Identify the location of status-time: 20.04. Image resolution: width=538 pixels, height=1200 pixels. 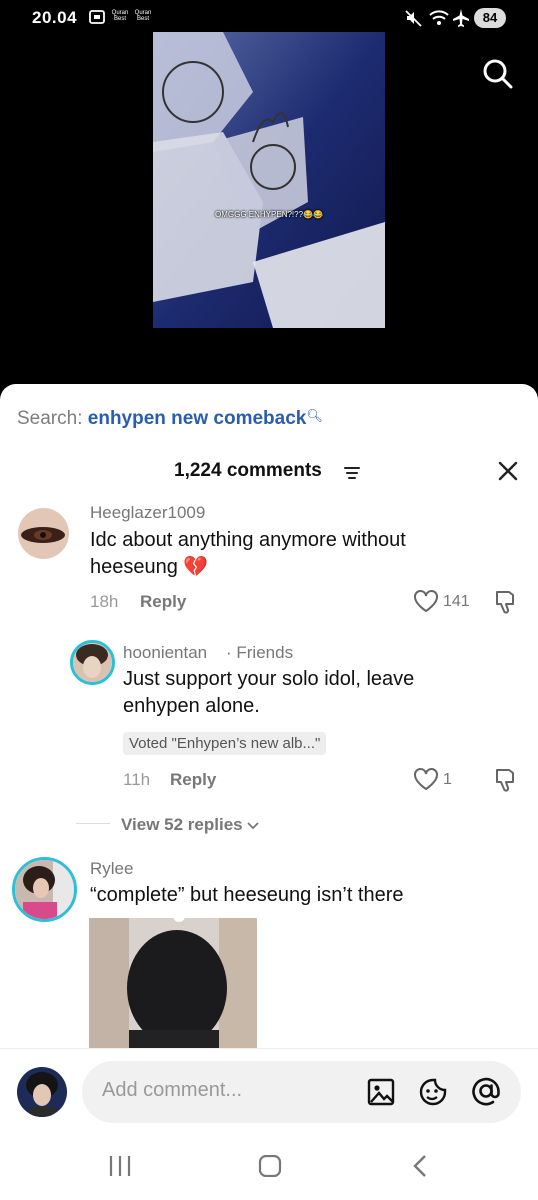
(55, 17).